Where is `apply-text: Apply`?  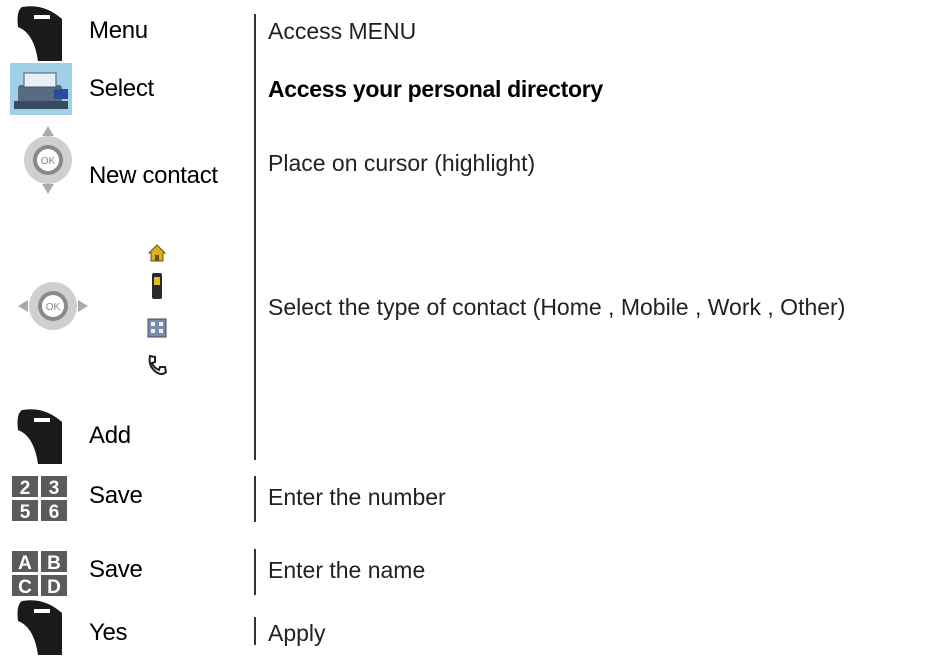 apply-text: Apply is located at coordinates (297, 633).